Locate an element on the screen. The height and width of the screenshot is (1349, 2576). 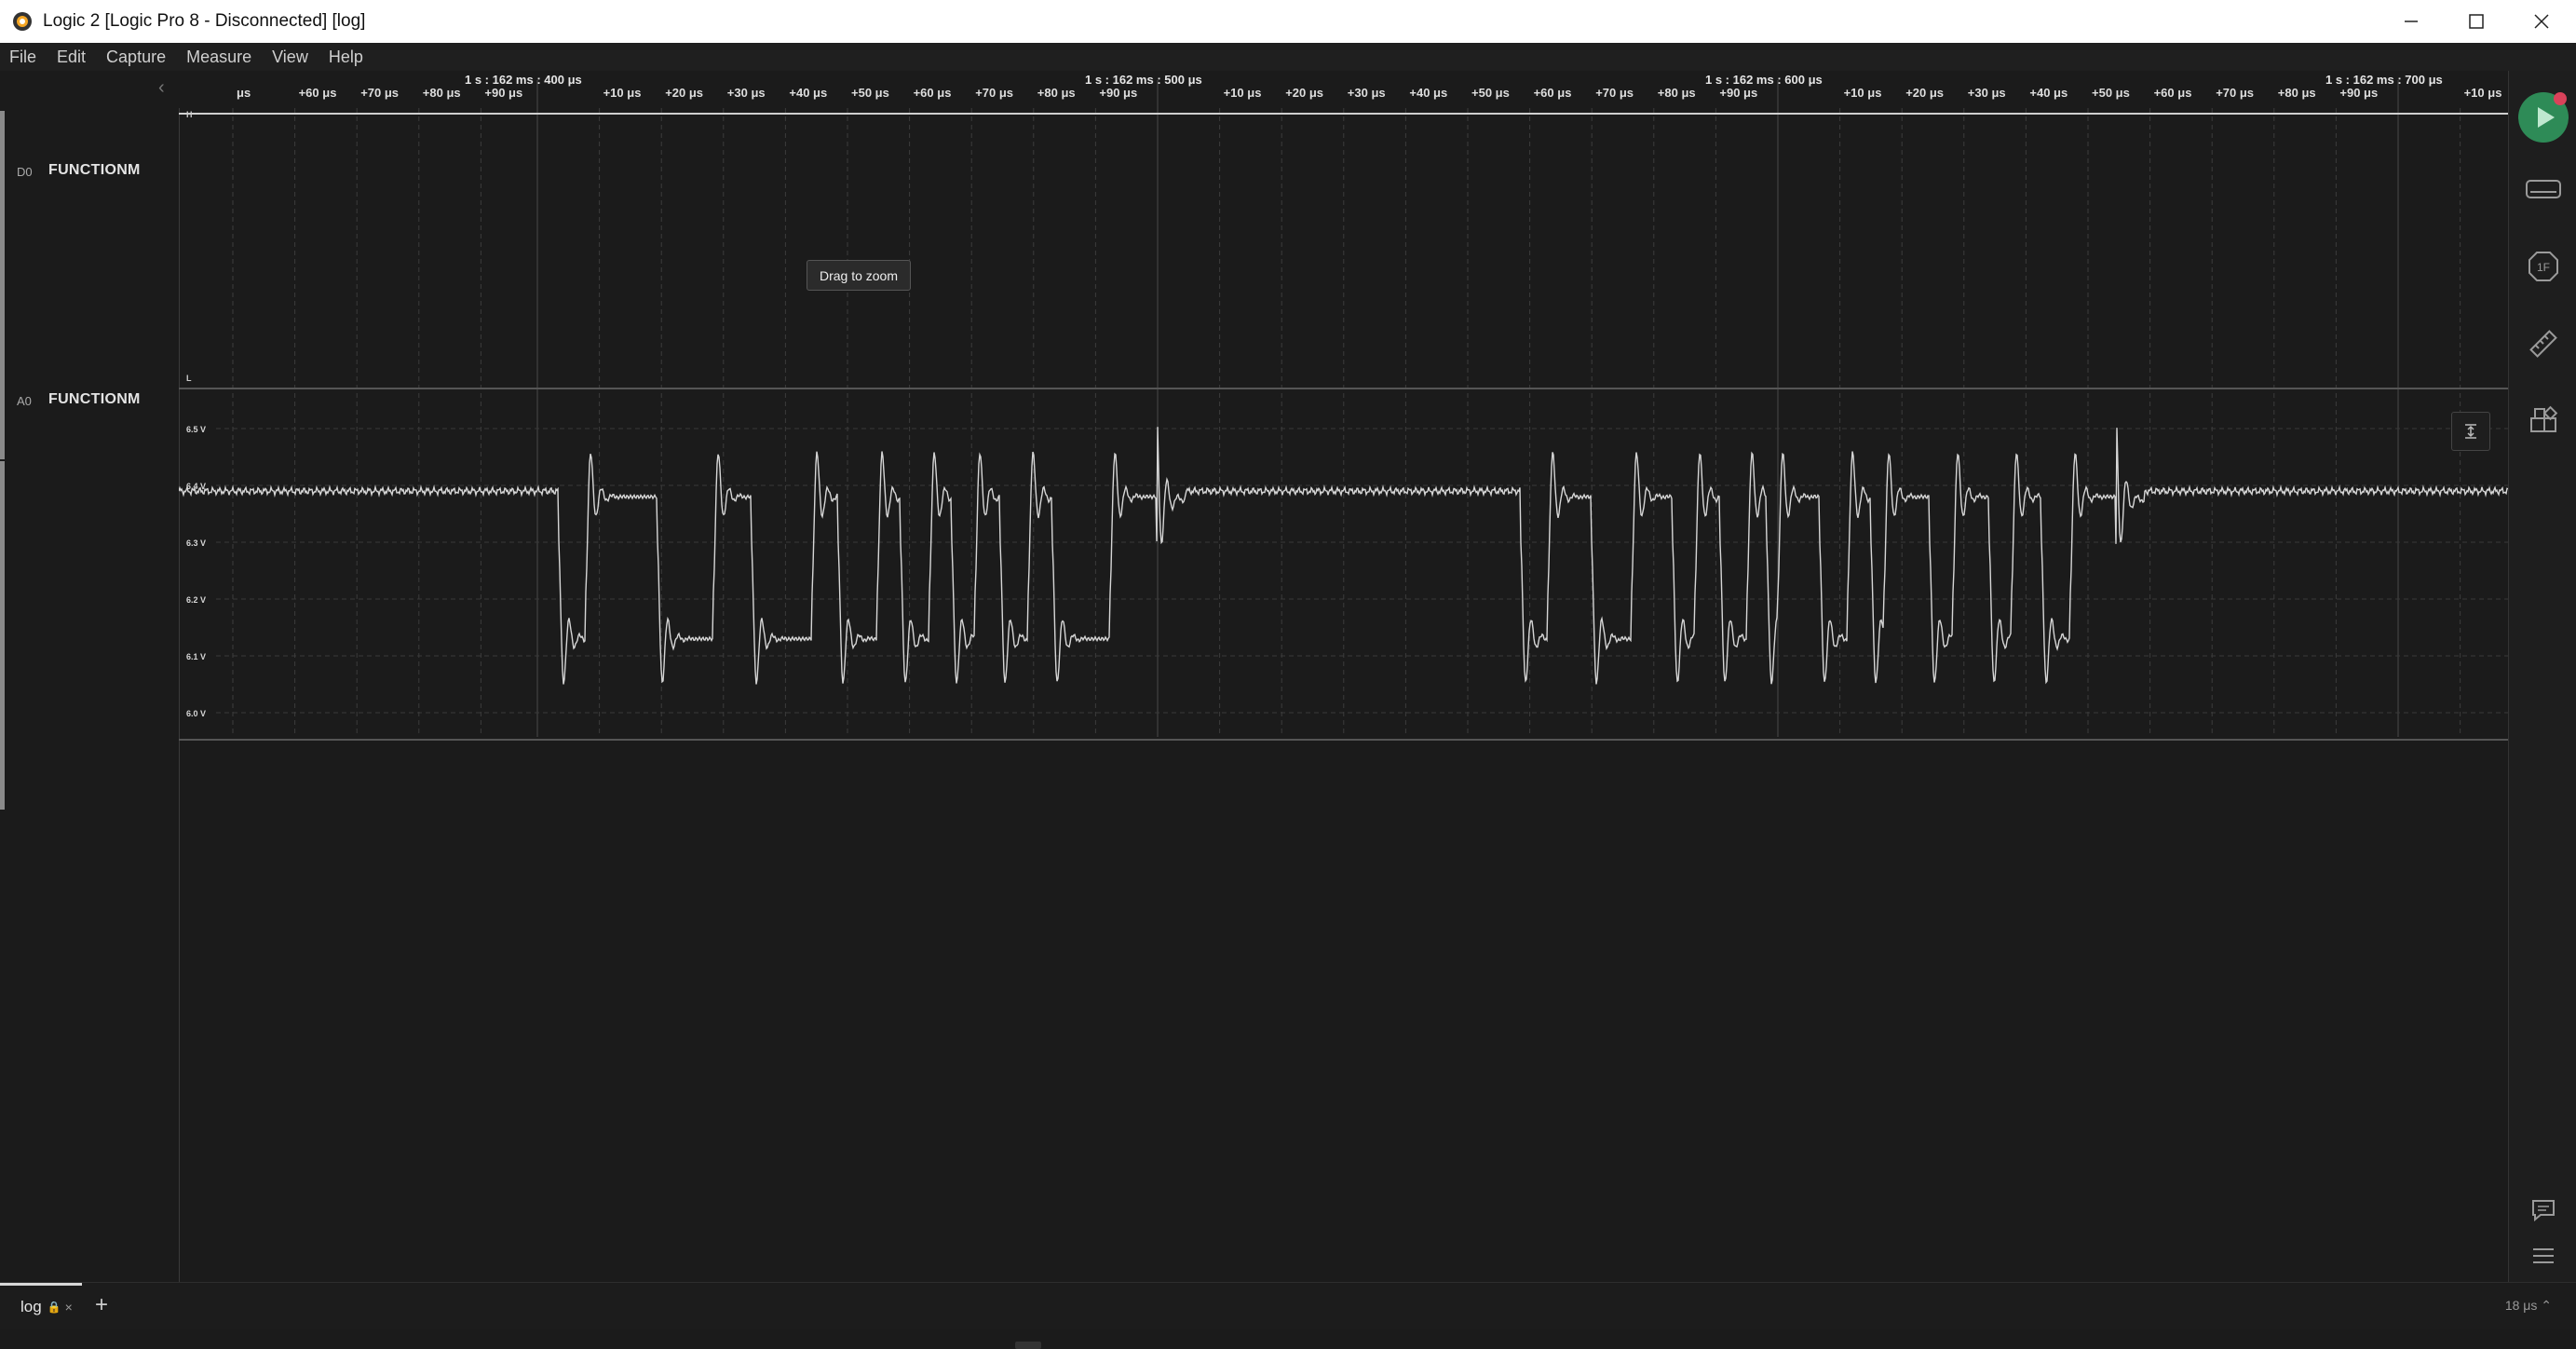
digital-low-label: L is located at coordinates (189, 378).